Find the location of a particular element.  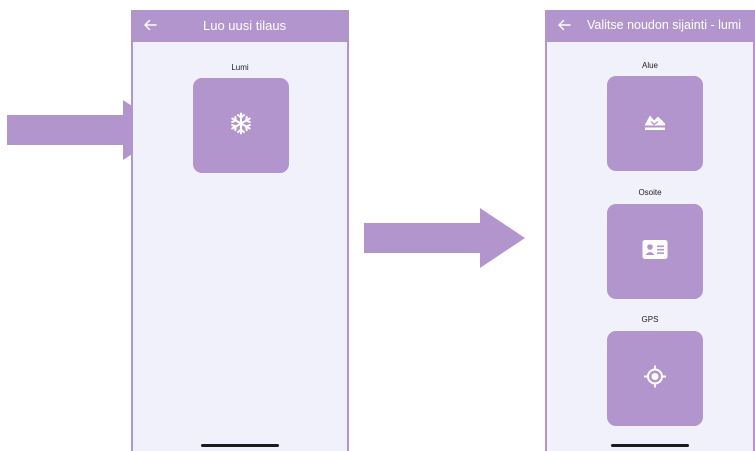

tile-alue-button is located at coordinates (655, 123).